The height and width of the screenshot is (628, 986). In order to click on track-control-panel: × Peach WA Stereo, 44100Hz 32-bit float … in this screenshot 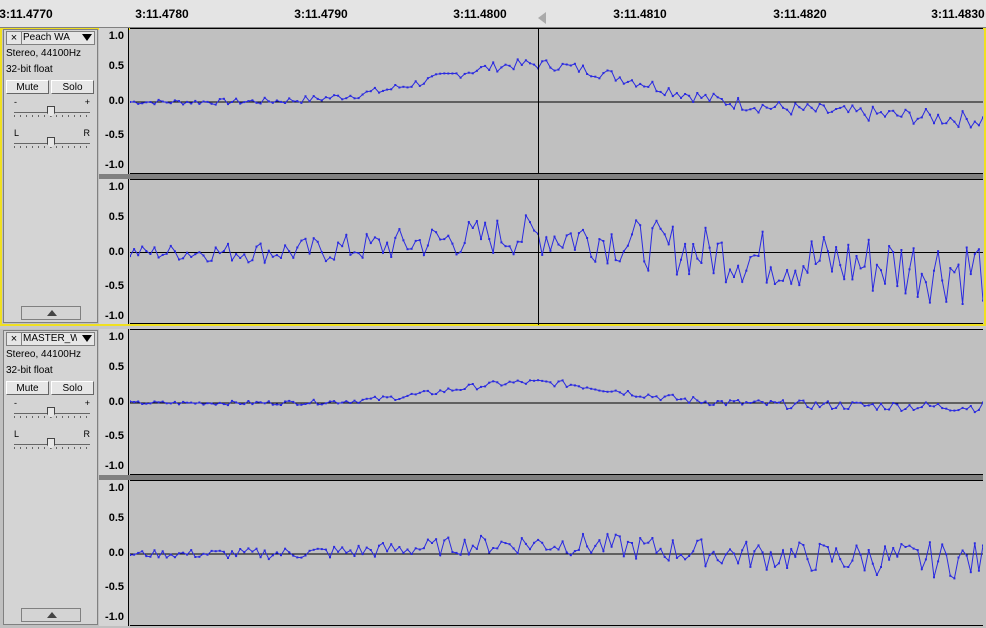, I will do `click(50, 176)`.